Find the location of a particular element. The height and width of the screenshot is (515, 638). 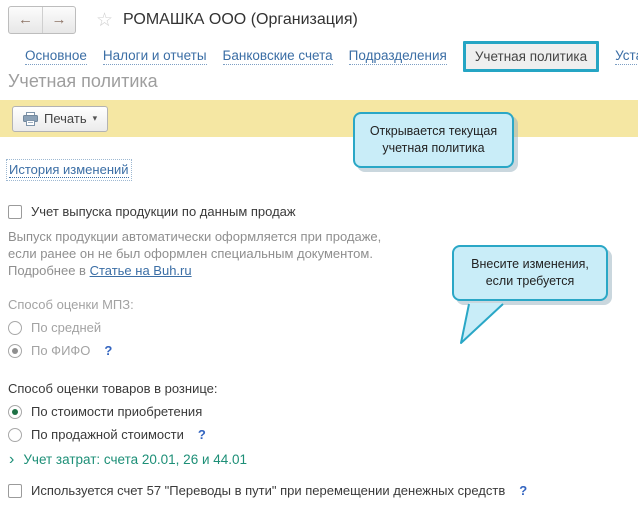

retail-group-label: Способ оценки товаров в рознице: is located at coordinates (113, 388).